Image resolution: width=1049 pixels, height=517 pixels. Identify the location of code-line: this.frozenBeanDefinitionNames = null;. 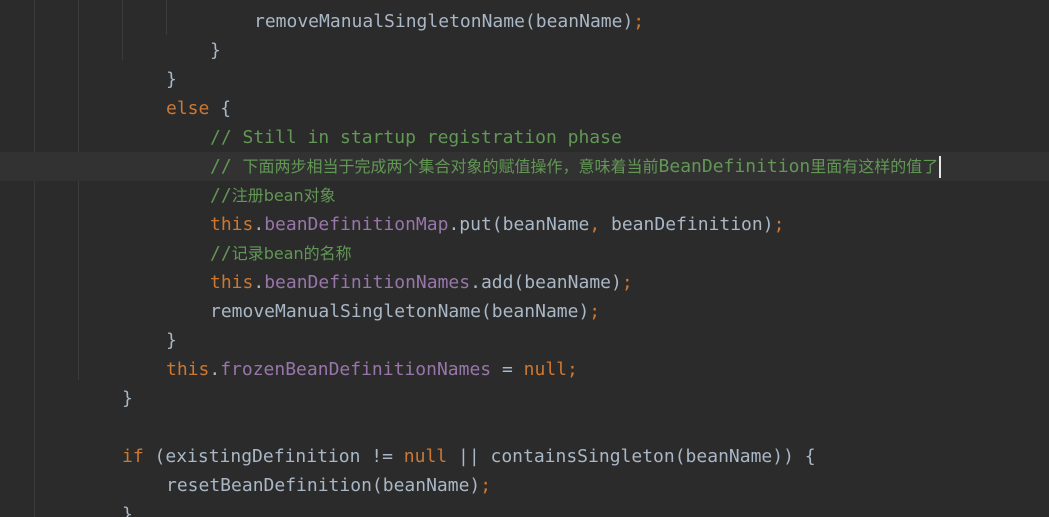
(524, 369).